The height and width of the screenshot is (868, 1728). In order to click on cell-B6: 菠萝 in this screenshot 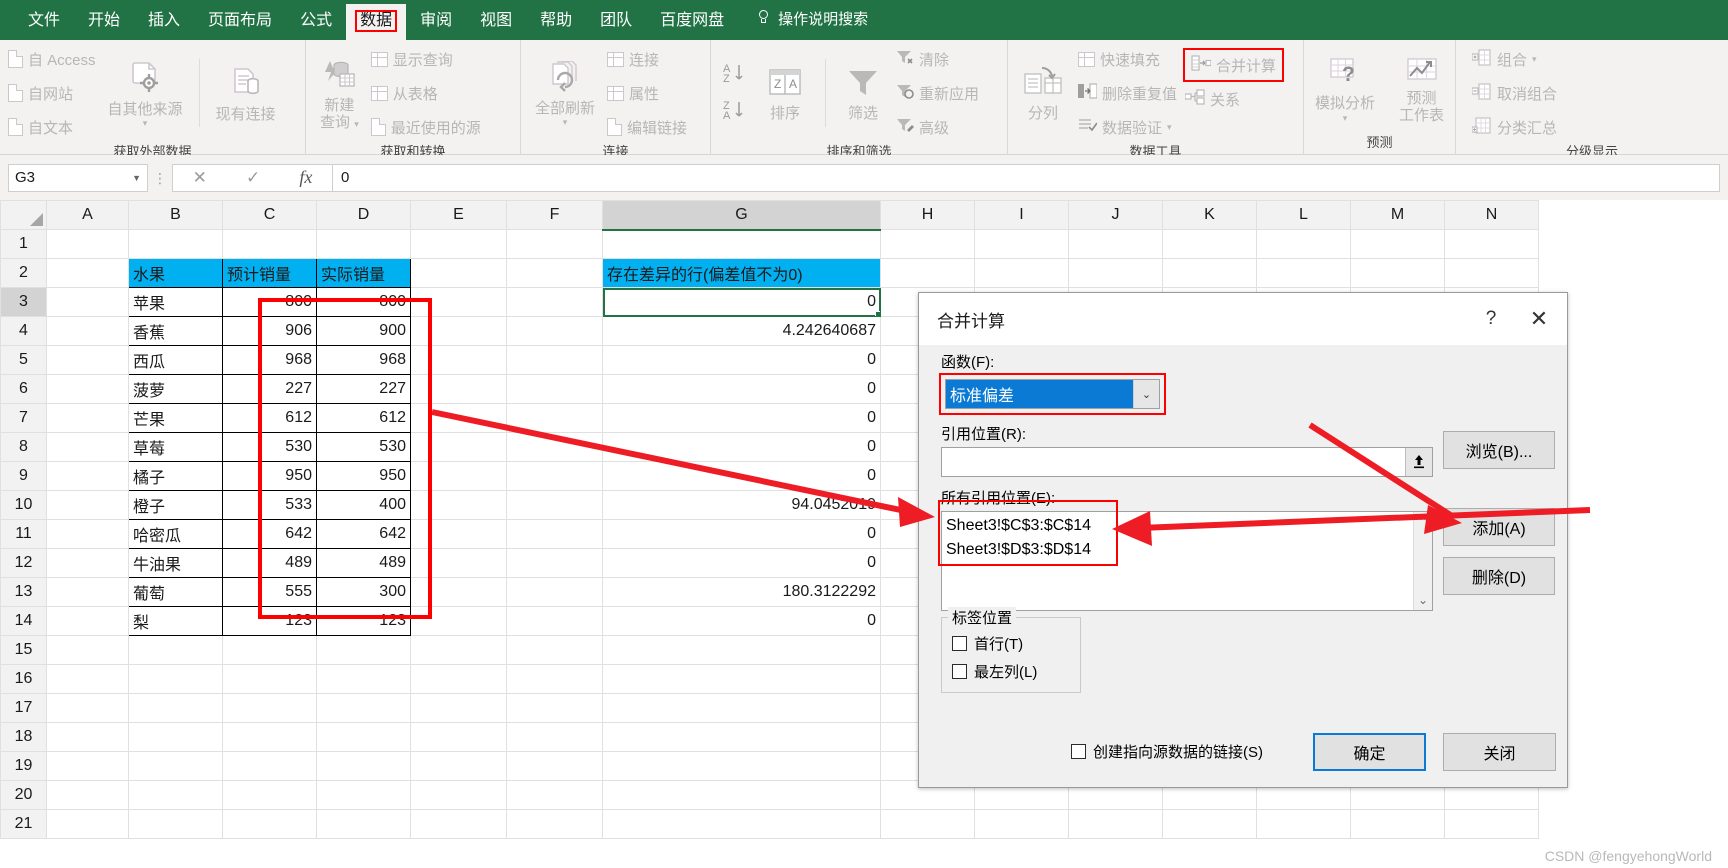, I will do `click(175, 389)`.